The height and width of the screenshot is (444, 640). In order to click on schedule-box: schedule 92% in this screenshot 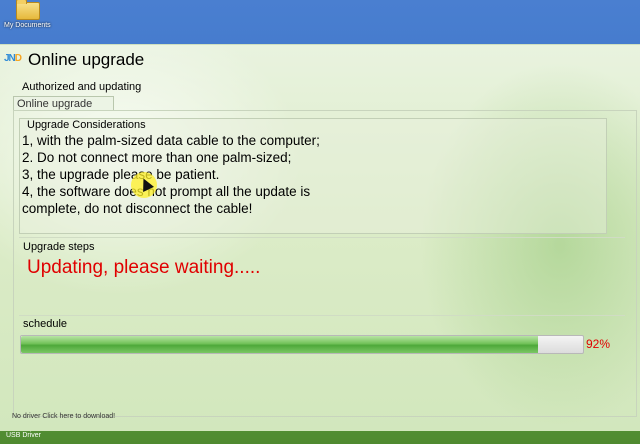, I will do `click(322, 338)`.